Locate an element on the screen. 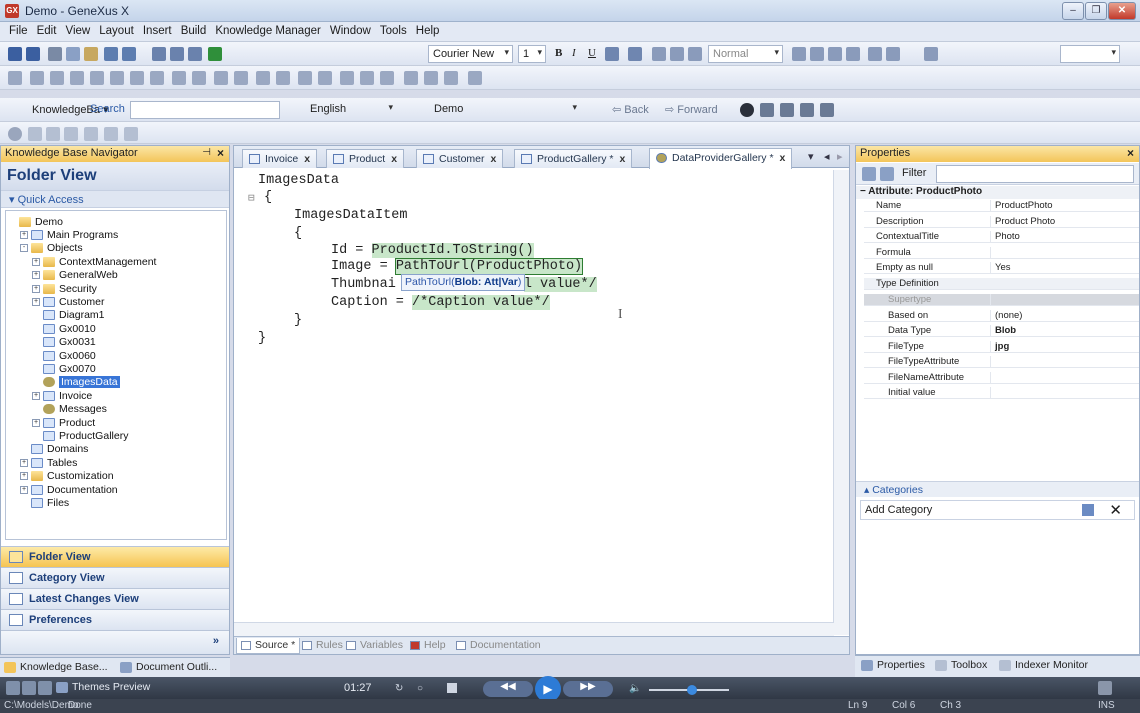 The width and height of the screenshot is (1140, 713). step-icon is located at coordinates (71, 134).